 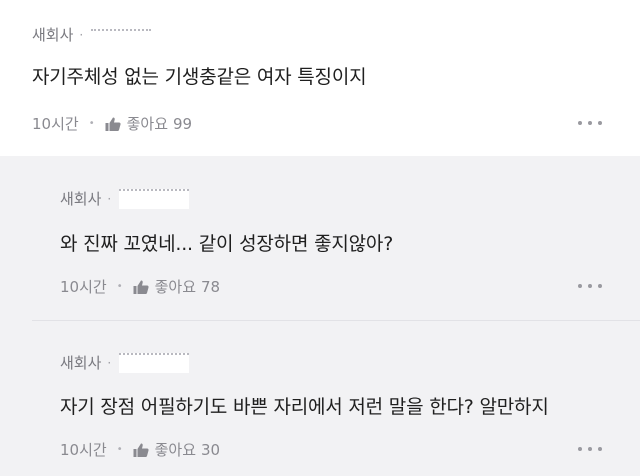 I want to click on reply-divider, so click(x=336, y=320).